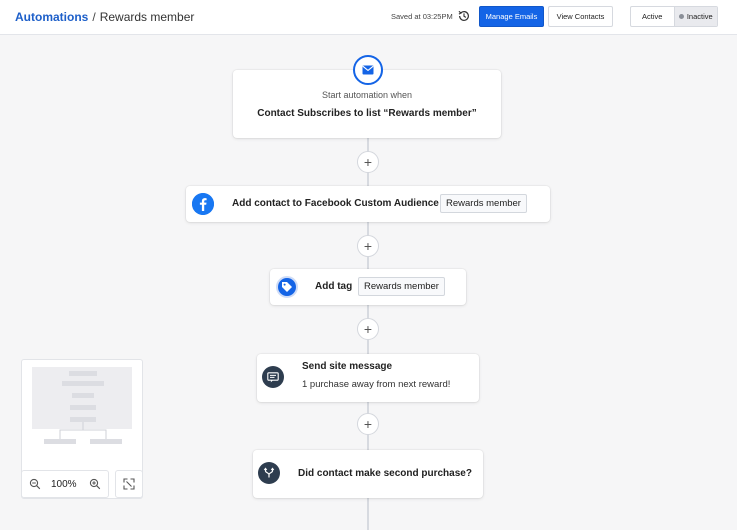 This screenshot has height=530, width=737. What do you see at coordinates (35, 484) in the screenshot?
I see `zoom-out-icon` at bounding box center [35, 484].